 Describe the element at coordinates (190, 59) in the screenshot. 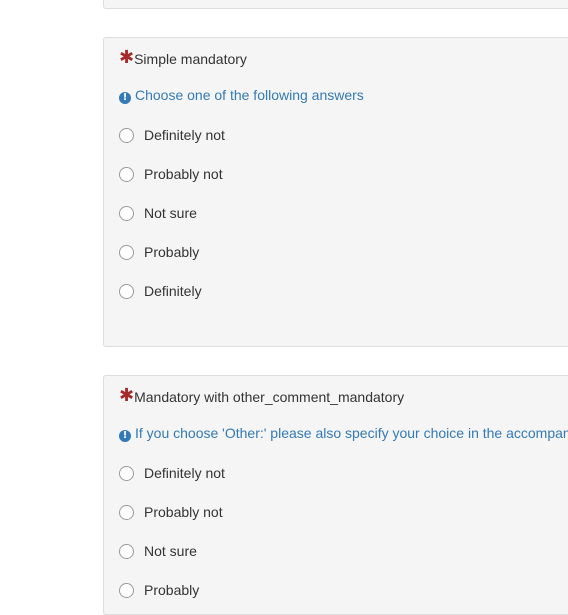

I see `question-title-text: Simple mandatory` at that location.